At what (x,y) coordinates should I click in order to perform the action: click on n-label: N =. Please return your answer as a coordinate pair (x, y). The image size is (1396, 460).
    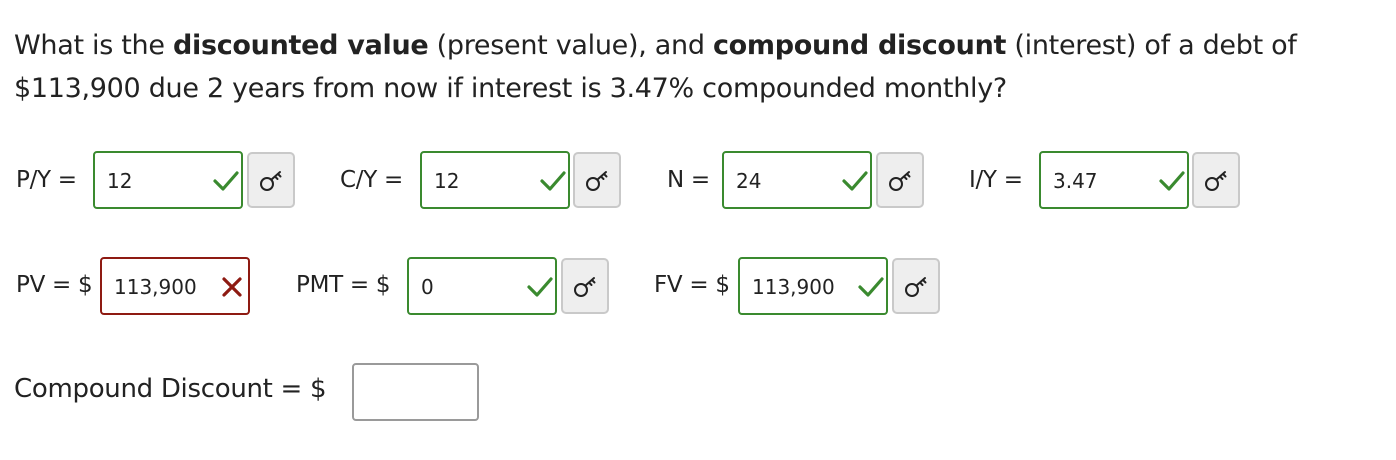
    Looking at the image, I should click on (688, 180).